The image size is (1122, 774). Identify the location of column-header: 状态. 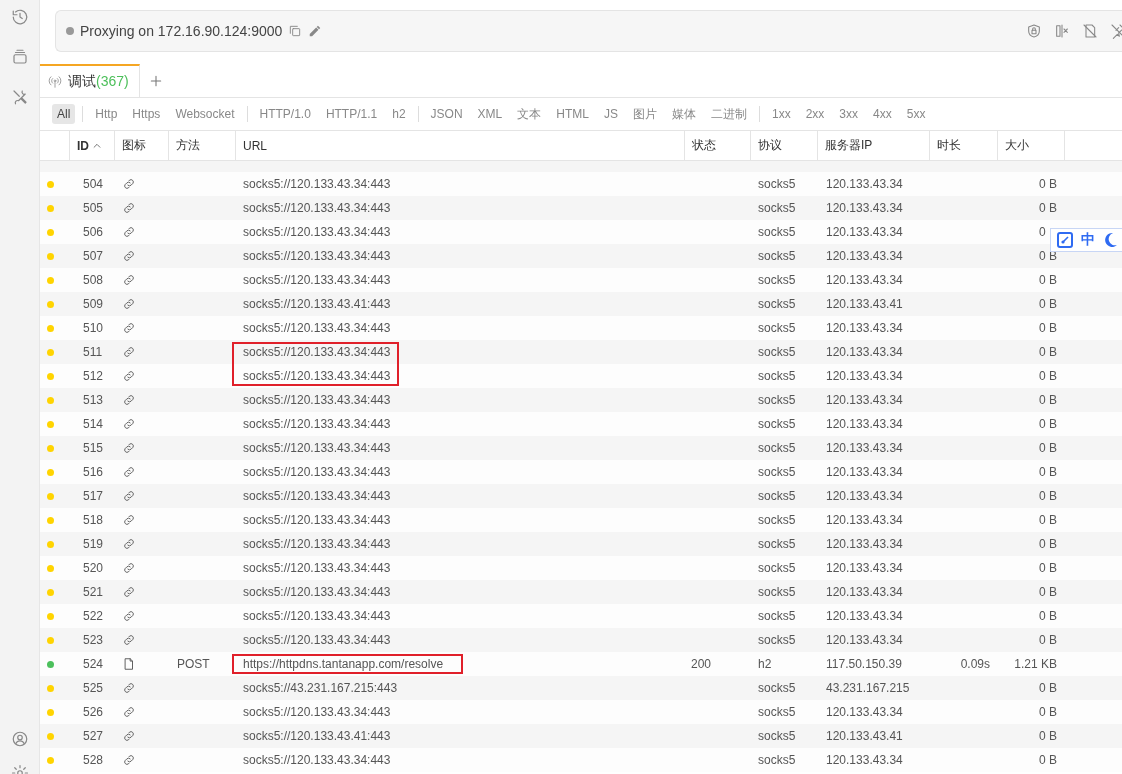
(717, 145).